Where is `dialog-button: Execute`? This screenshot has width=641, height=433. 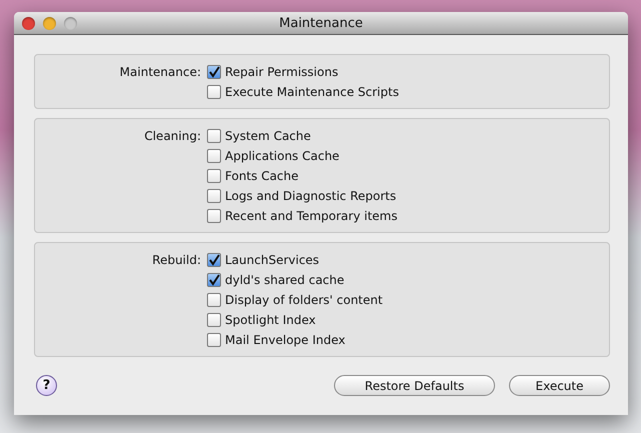
dialog-button: Execute is located at coordinates (559, 385).